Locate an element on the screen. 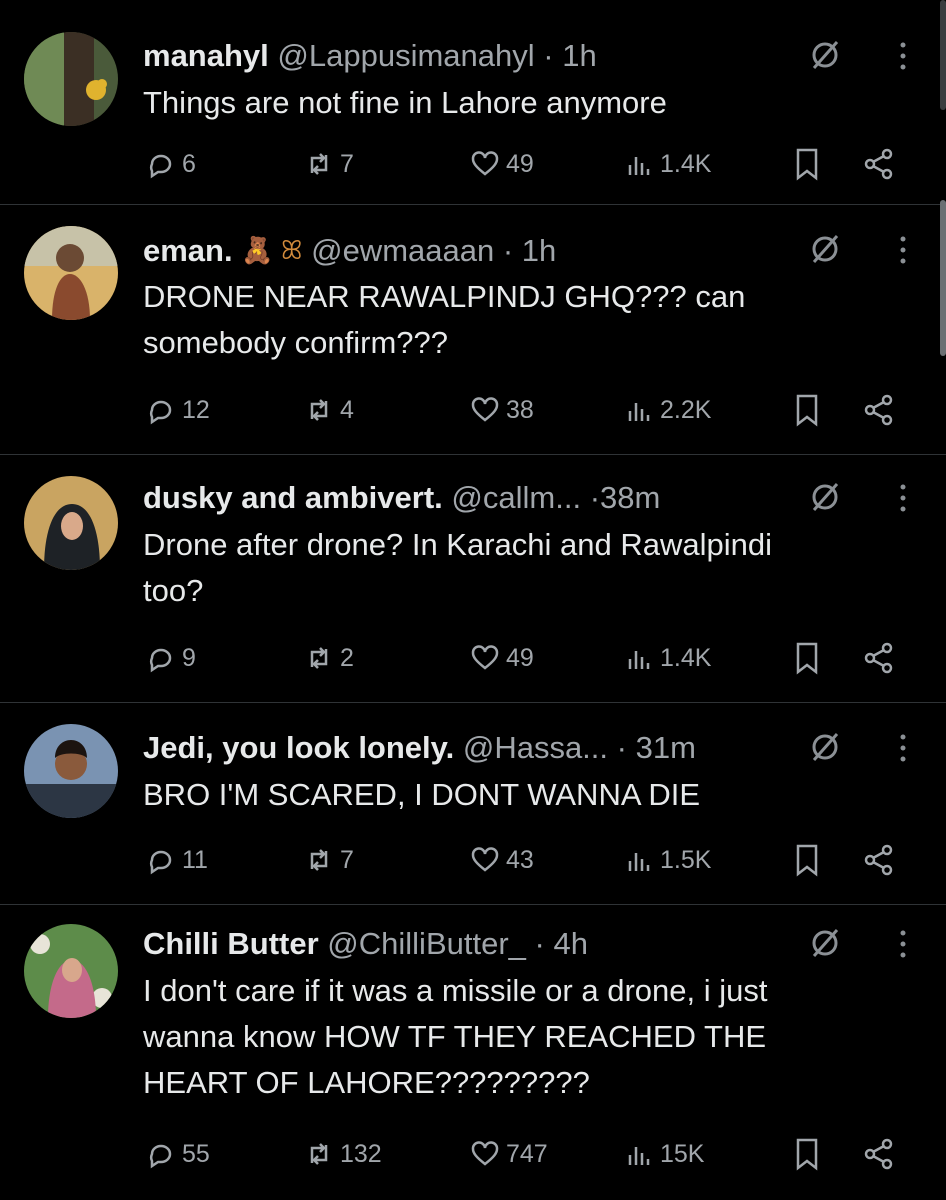  reply-button: 12 is located at coordinates (178, 410).